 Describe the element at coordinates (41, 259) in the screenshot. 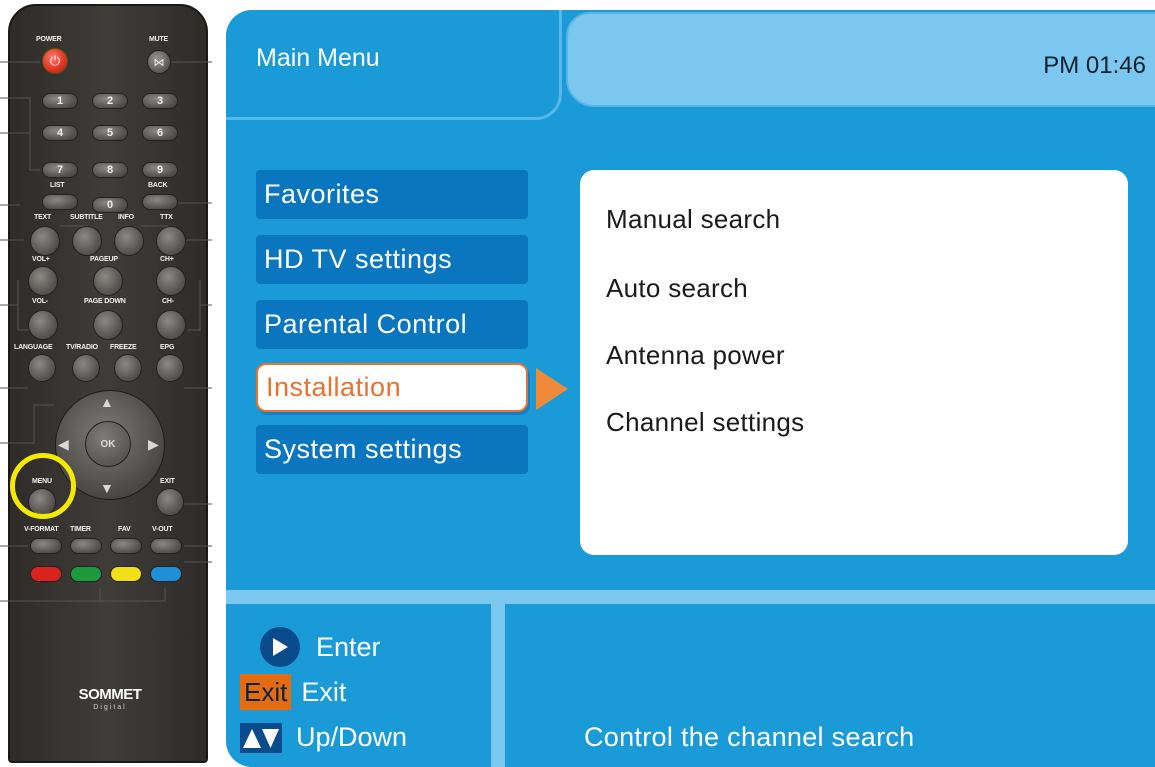

I see `volup-label: VOL+` at that location.